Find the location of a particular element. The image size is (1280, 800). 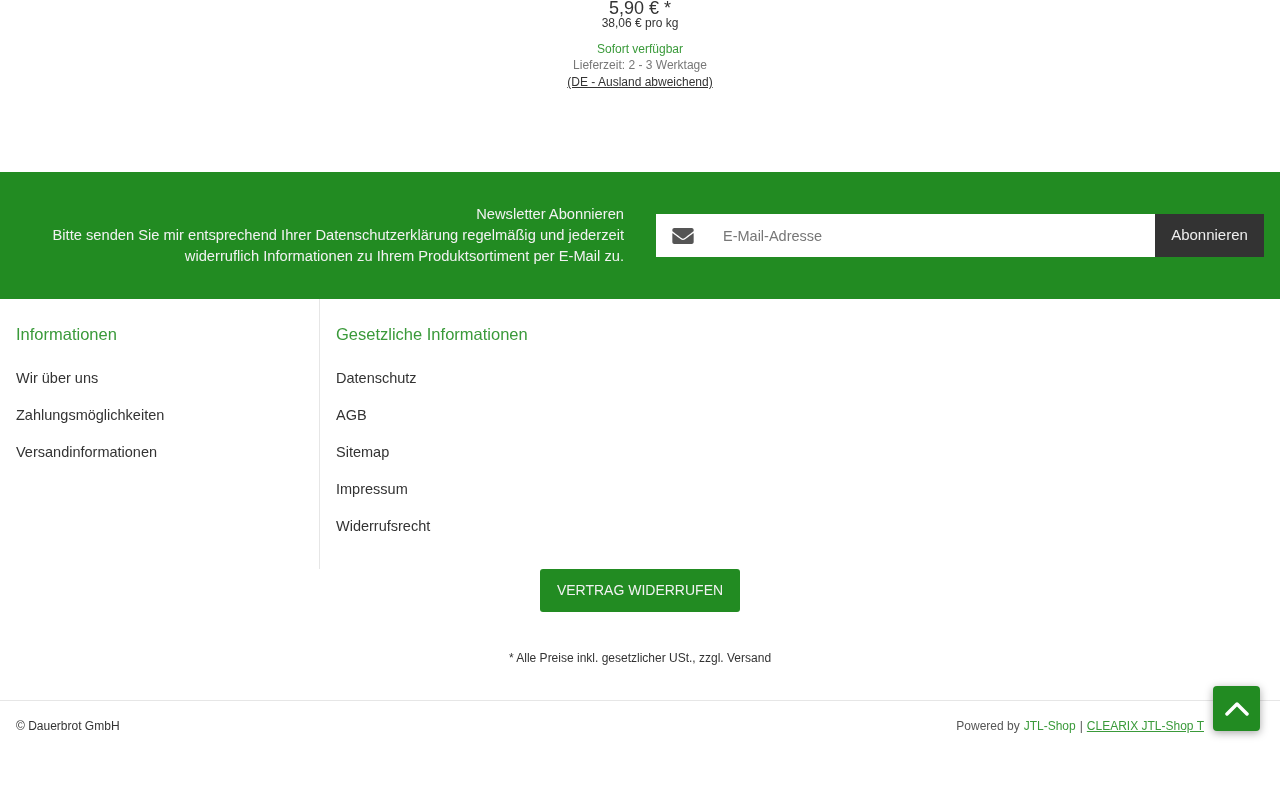

email-field: E-Mail-Adresse is located at coordinates (932, 235).